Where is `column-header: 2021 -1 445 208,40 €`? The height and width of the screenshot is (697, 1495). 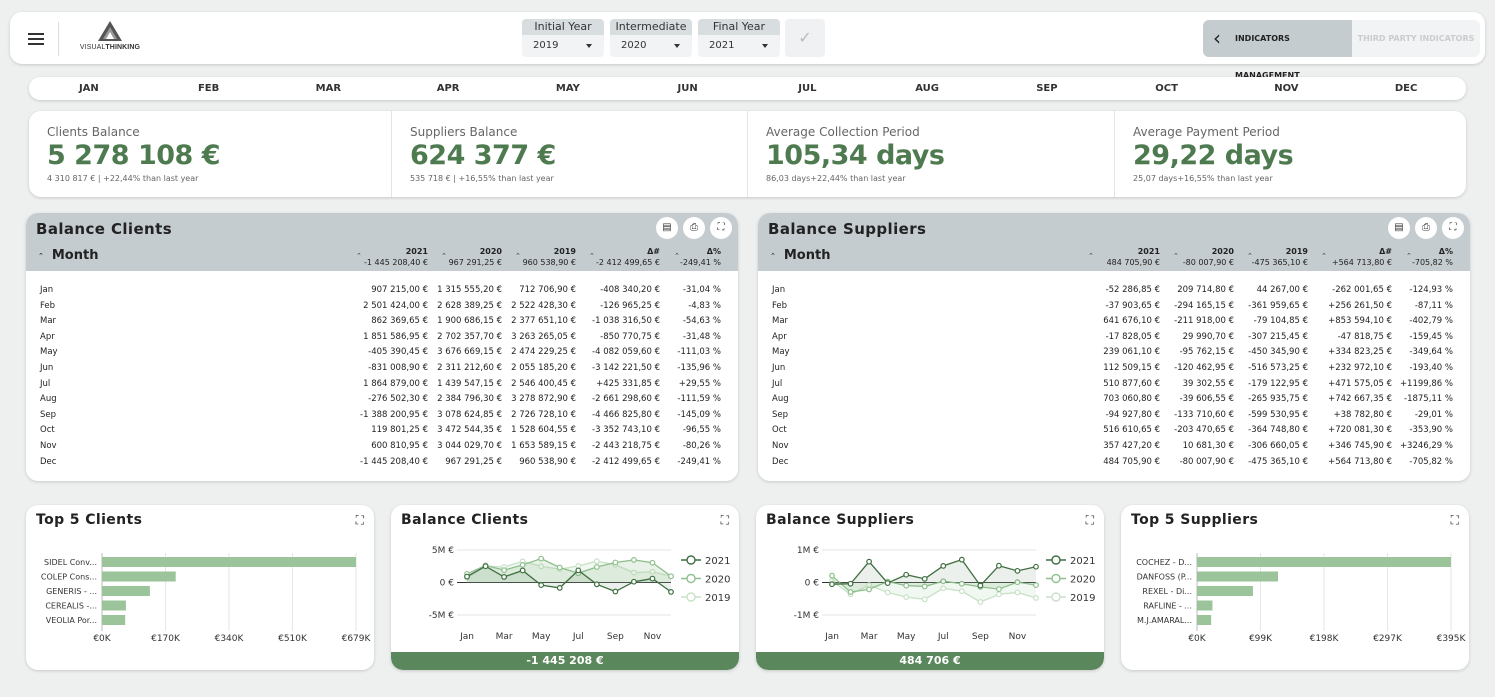 column-header: 2021 -1 445 208,40 € is located at coordinates (396, 257).